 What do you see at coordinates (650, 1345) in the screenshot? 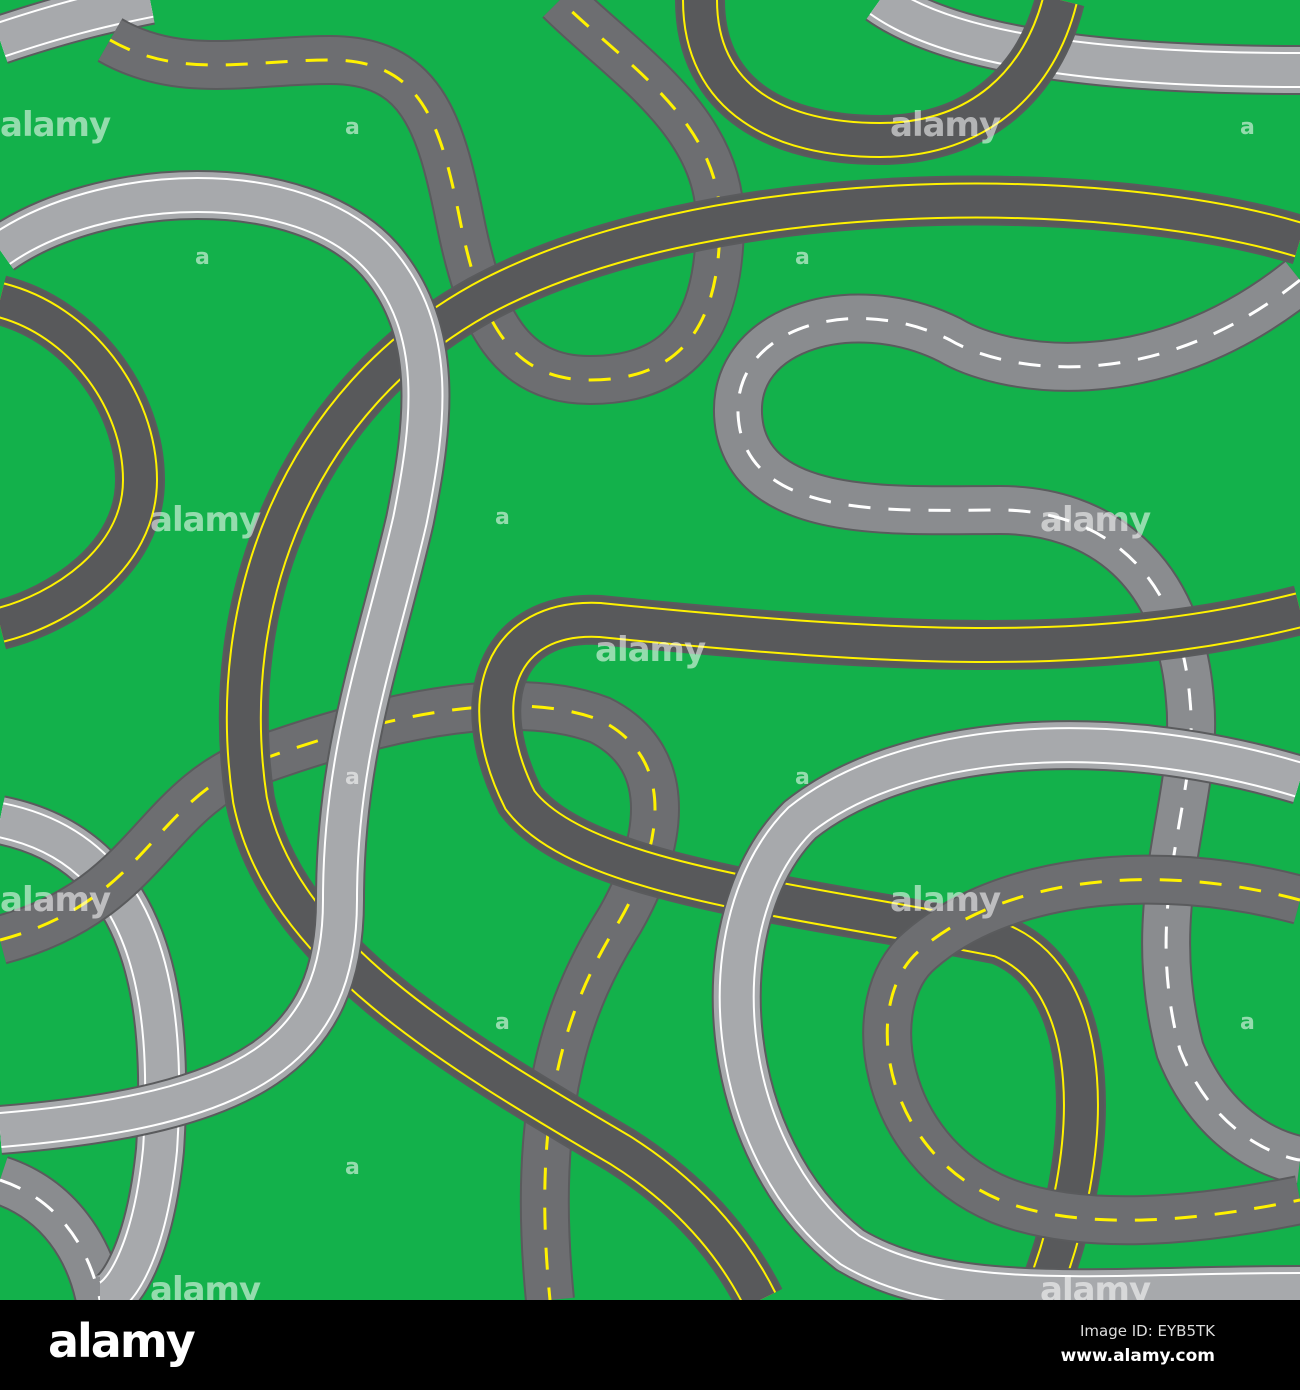
I see `footer-bar: alamy Image ID: EYB5TK www.alamy.com` at bounding box center [650, 1345].